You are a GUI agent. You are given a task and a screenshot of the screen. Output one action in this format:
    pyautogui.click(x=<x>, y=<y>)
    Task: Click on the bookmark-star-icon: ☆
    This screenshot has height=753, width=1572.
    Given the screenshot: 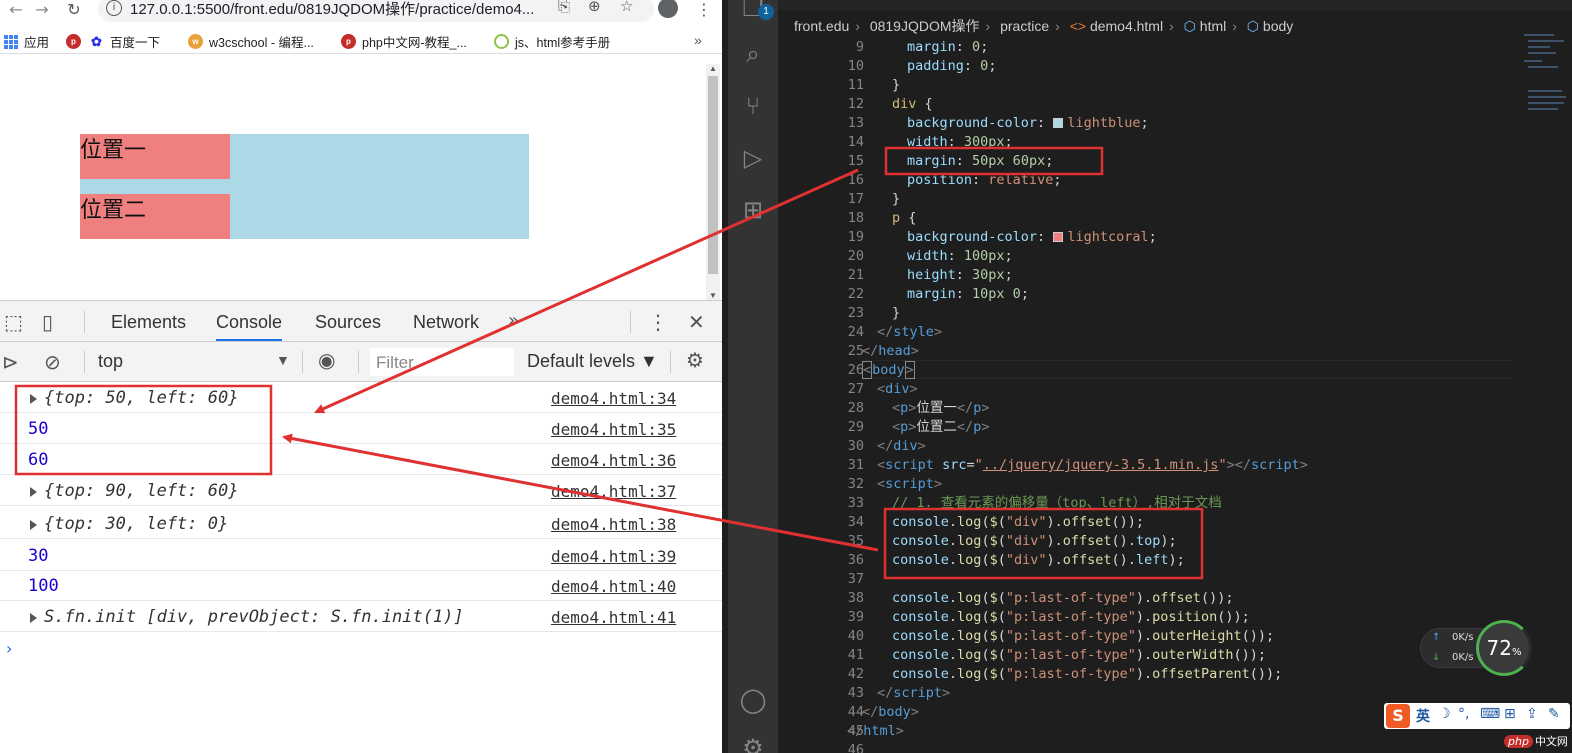 What is the action you would take?
    pyautogui.click(x=626, y=7)
    